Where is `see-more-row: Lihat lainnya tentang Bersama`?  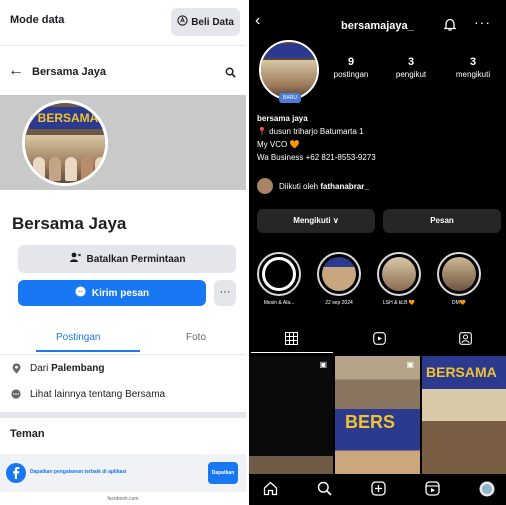 see-more-row: Lihat lainnya tentang Bersama is located at coordinates (123, 394).